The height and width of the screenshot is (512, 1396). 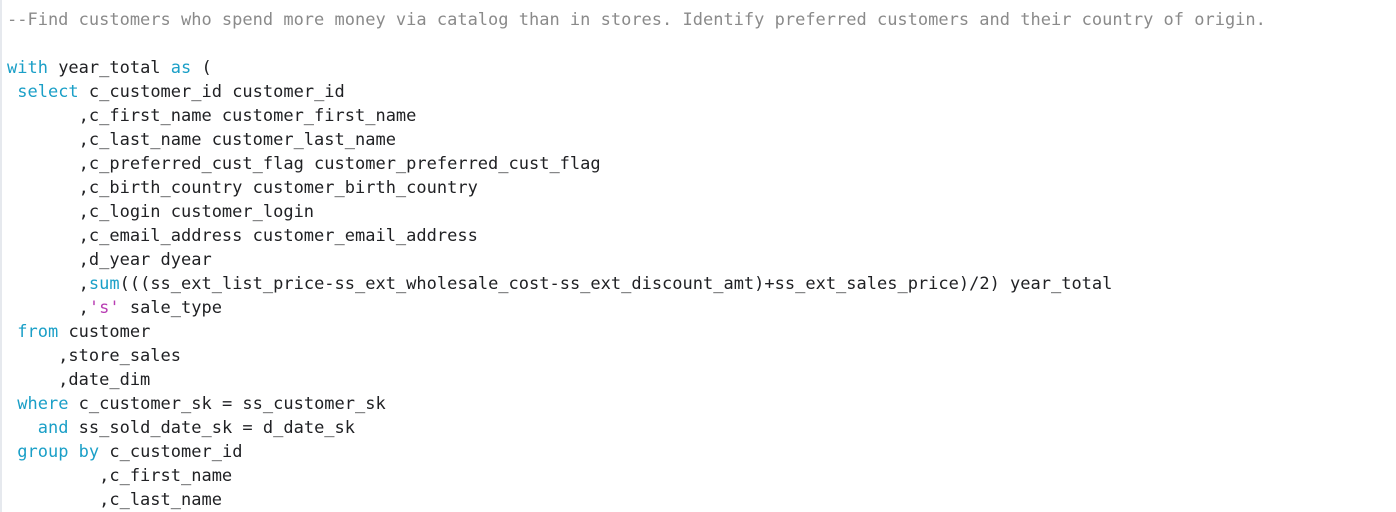 What do you see at coordinates (242, 188) in the screenshot?
I see `code-text: ,c_birth_country customer_birth_country` at bounding box center [242, 188].